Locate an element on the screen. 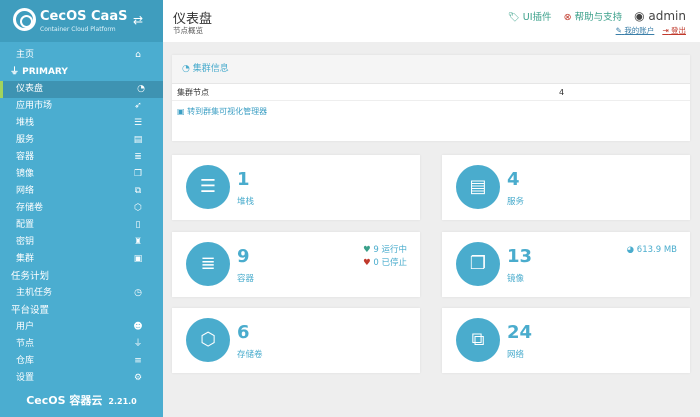 The width and height of the screenshot is (700, 417). sidebar-item-0: 主页 ⌂ is located at coordinates (81, 55).